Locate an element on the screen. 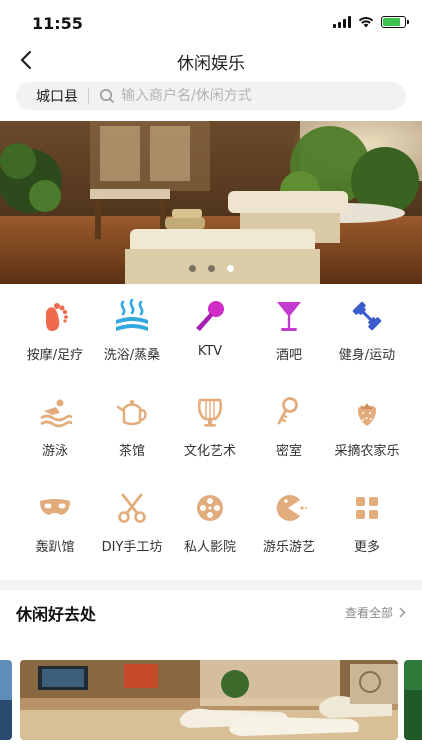 This screenshot has height=750, width=422. category-ktv: KTV is located at coordinates (210, 327).